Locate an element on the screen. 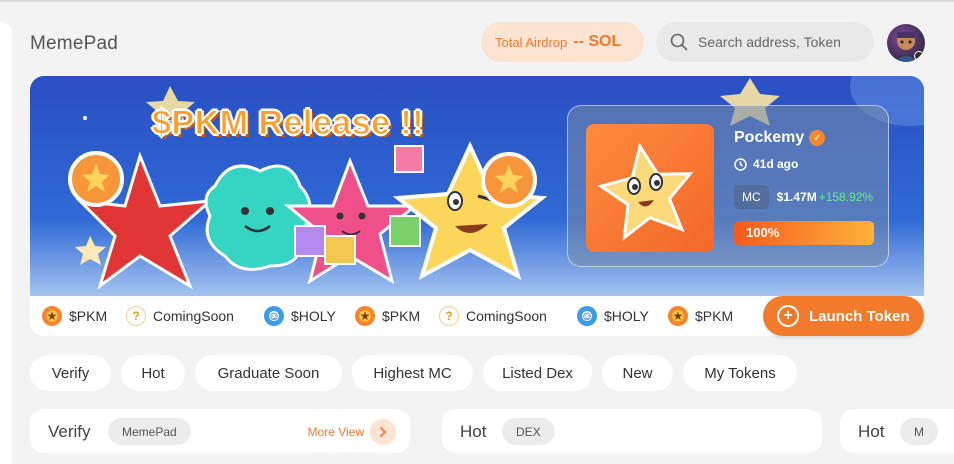  more-view-link: More View is located at coordinates (336, 432).